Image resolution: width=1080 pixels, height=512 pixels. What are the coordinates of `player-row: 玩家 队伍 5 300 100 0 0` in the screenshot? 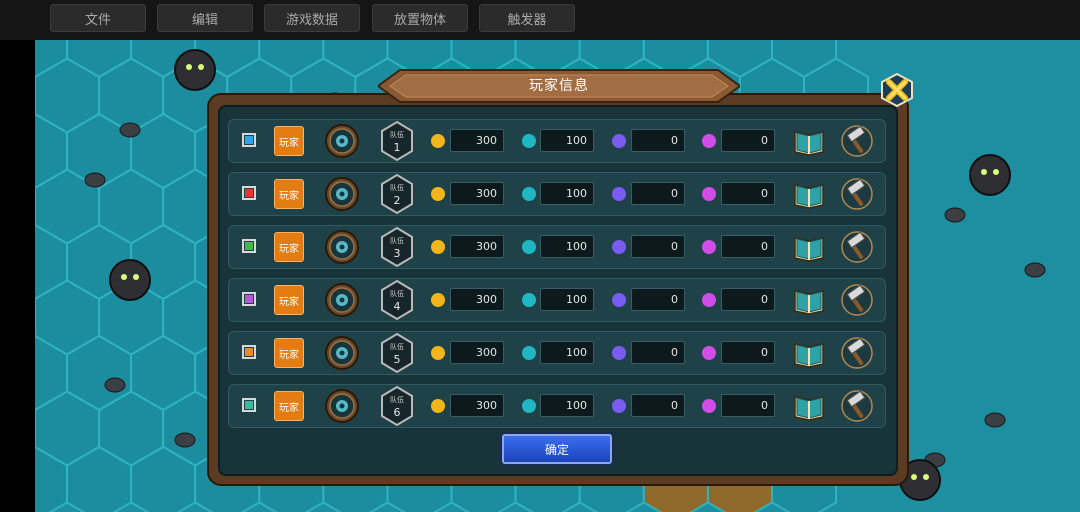 It's located at (557, 353).